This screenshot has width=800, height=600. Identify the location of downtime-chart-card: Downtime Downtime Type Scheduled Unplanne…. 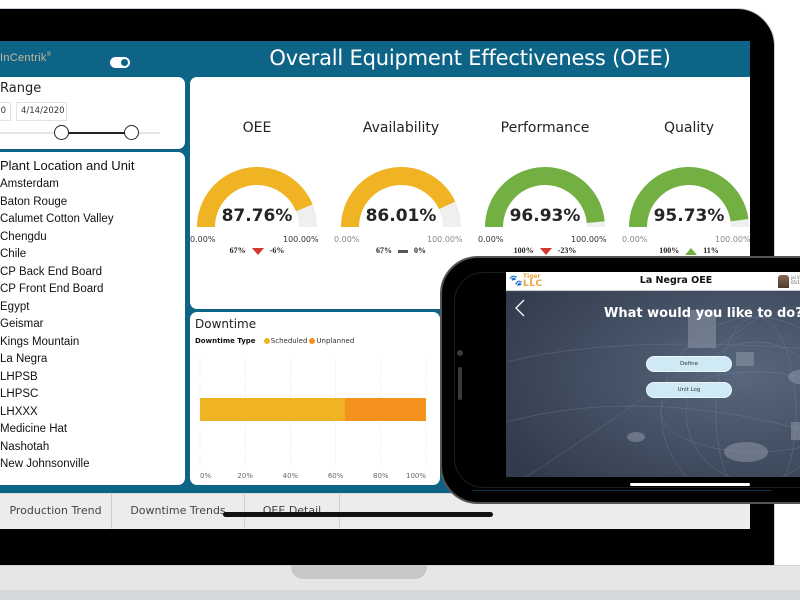
(315, 398).